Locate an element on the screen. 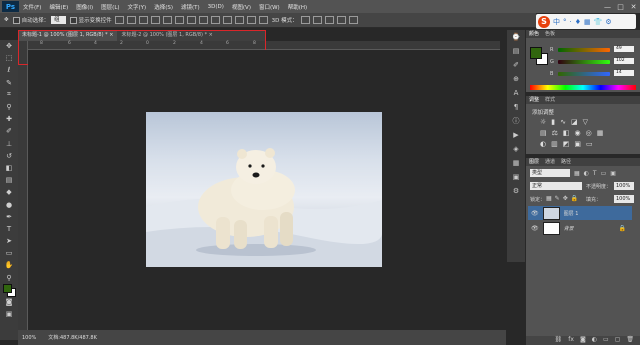  ime-skin-icon: 👕 is located at coordinates (598, 22).